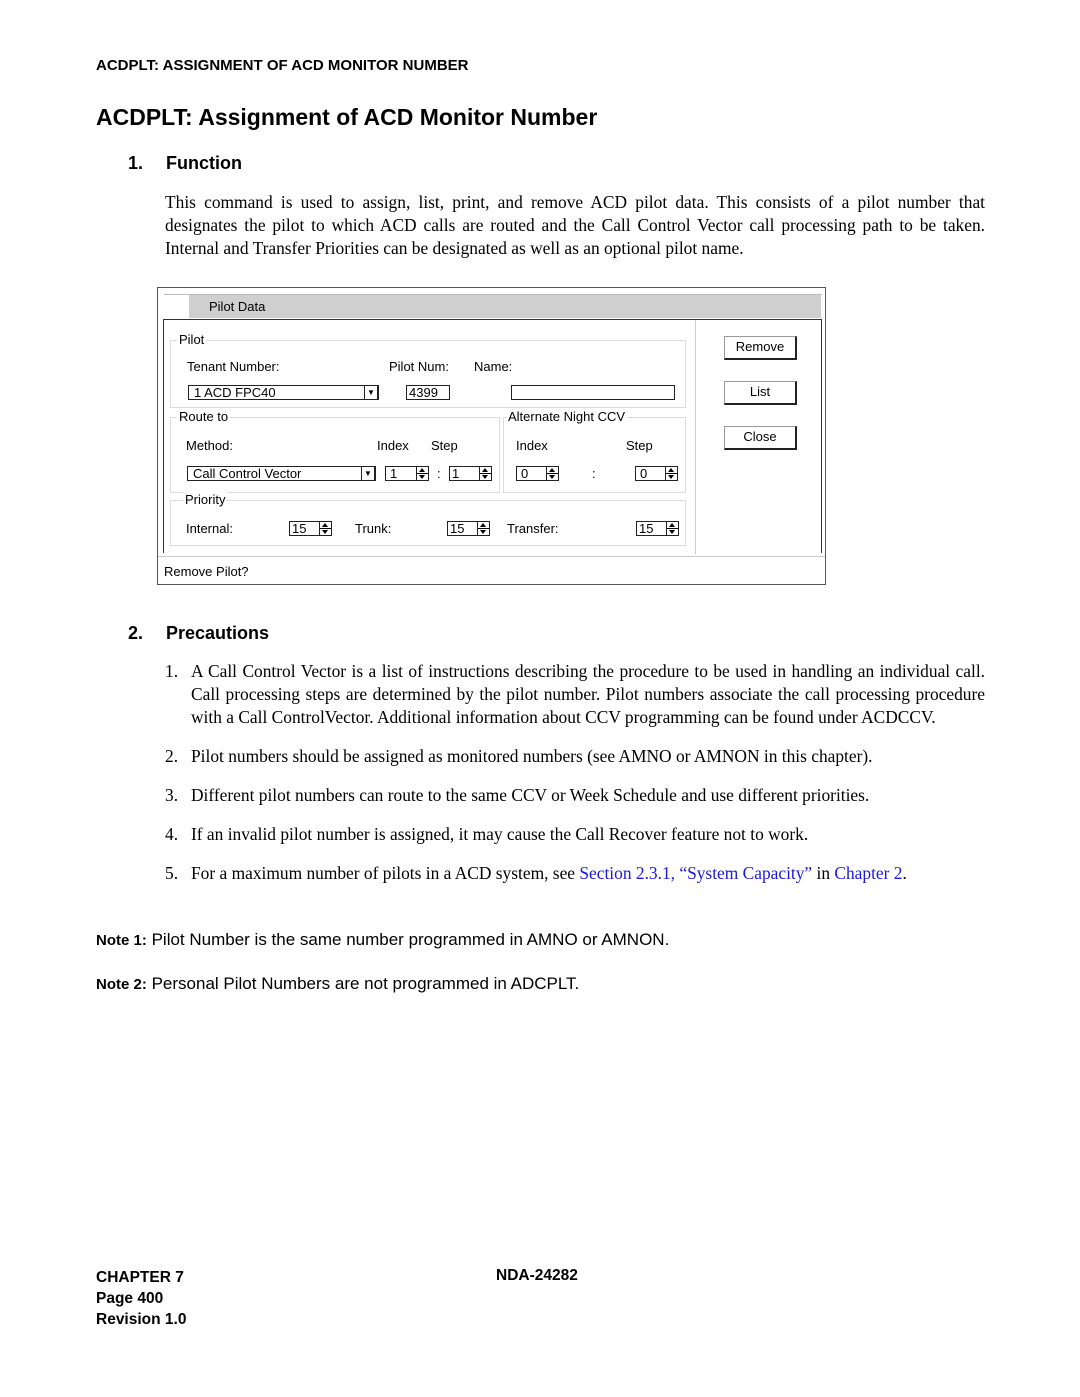  I want to click on list-item-text: in, so click(823, 873).